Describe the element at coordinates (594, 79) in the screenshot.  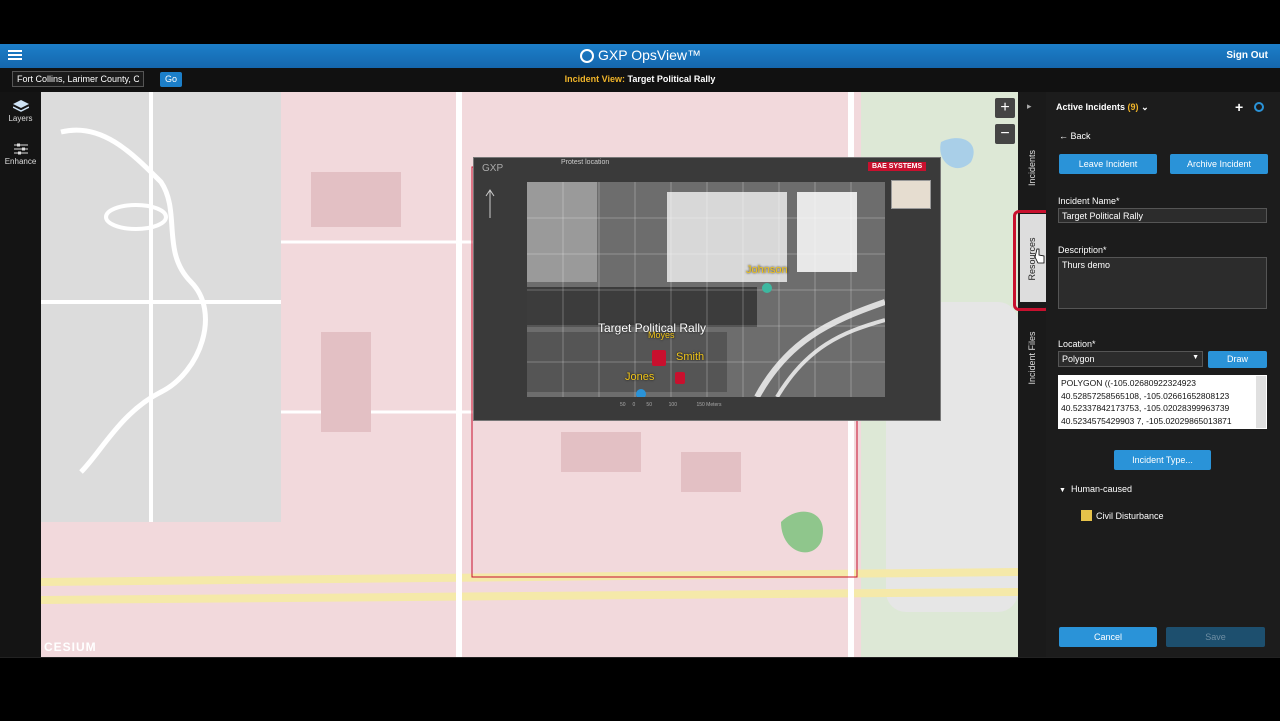
I see `incident-view-label: Incident View:` at that location.